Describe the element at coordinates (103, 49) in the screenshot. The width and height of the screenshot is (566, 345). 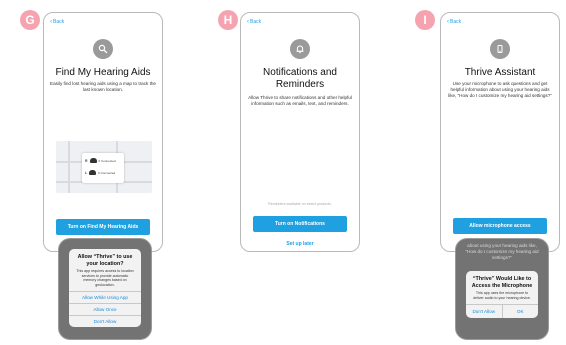
I see `search-icon` at that location.